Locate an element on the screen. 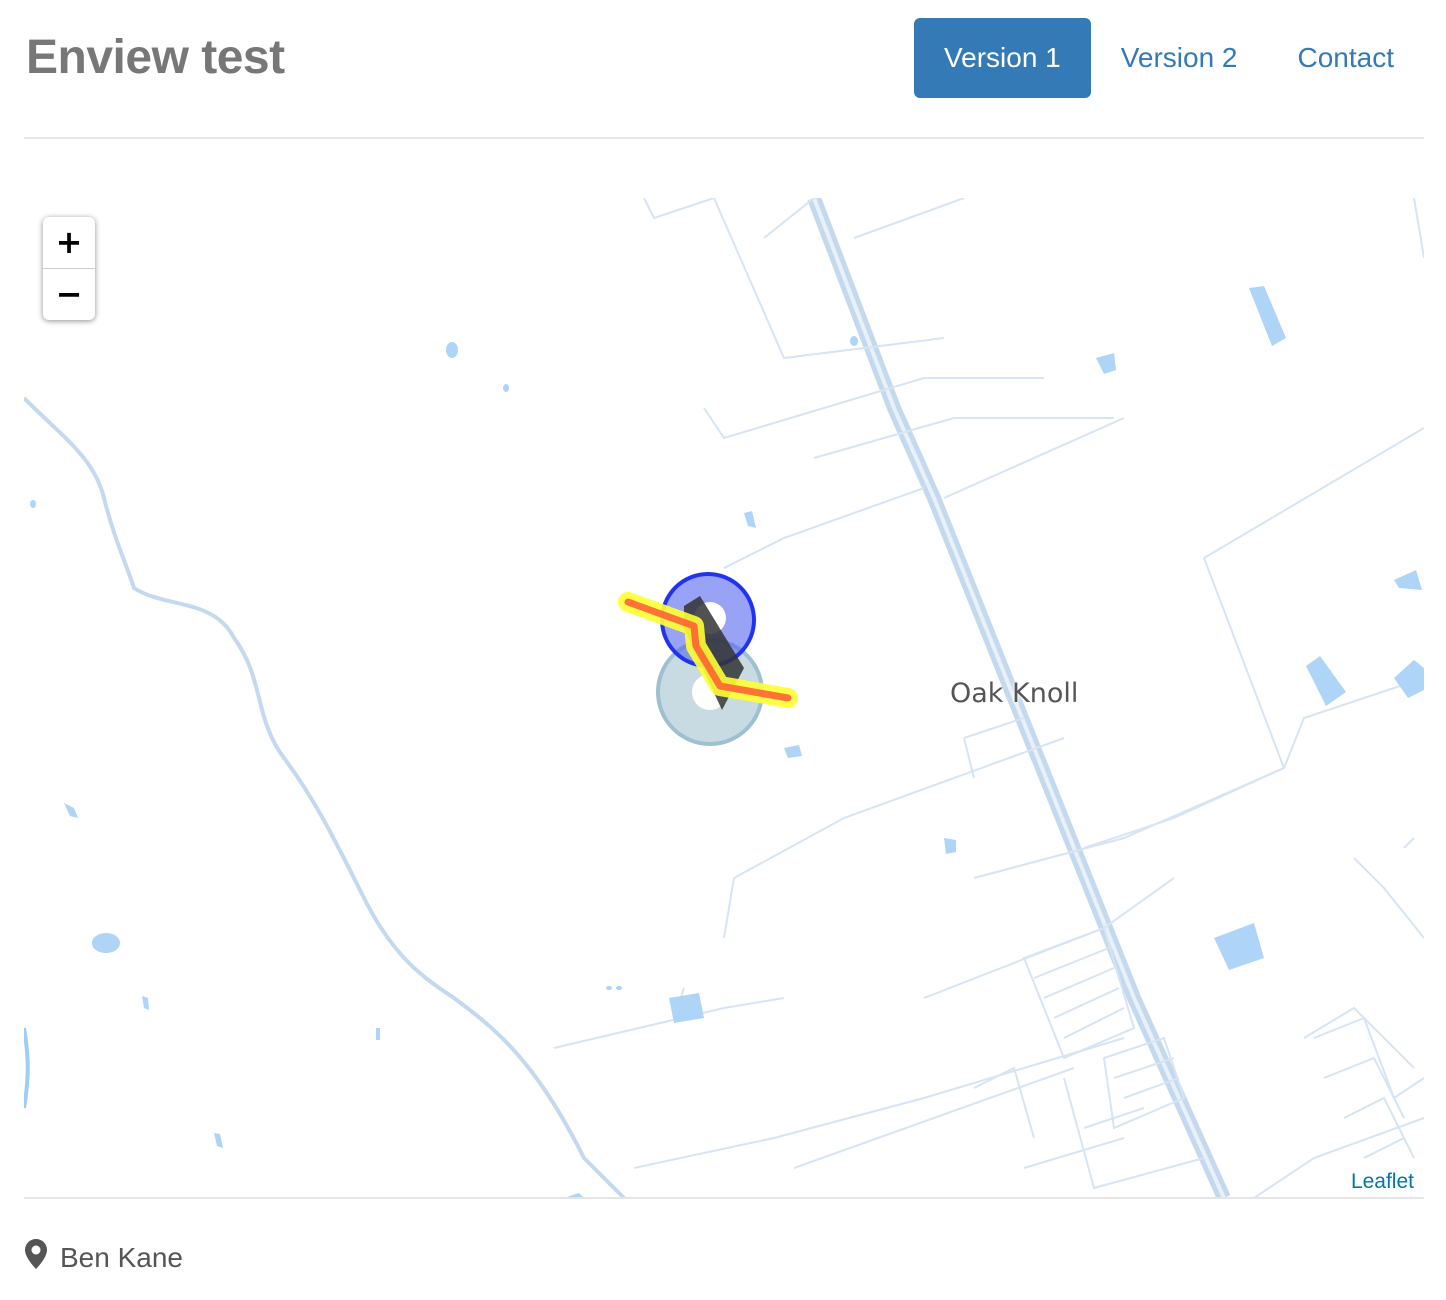  footer: Ben Kane is located at coordinates (103, 1257).